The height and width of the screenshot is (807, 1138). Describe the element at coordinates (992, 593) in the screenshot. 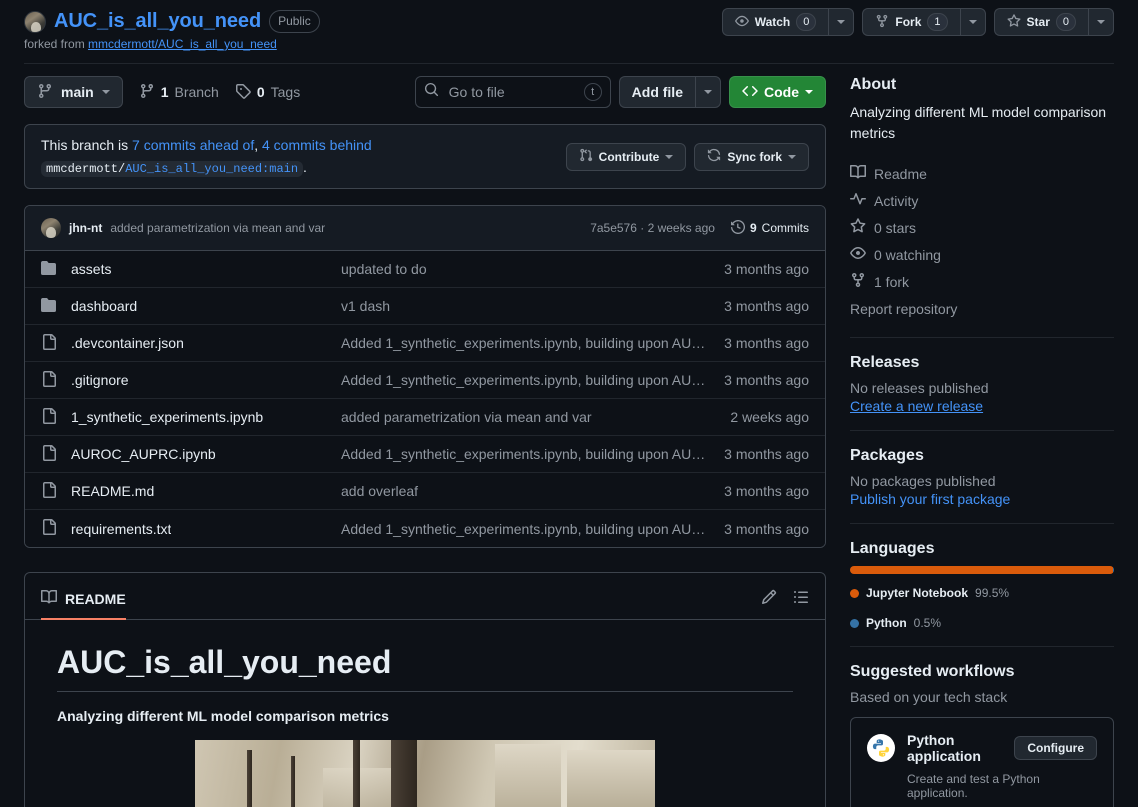

I see `language-percent: 99.5%` at that location.